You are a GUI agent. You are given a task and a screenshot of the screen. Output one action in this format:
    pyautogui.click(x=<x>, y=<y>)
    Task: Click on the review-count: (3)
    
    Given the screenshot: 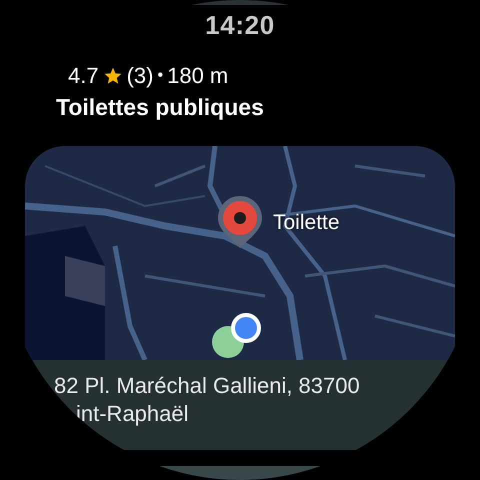 What is the action you would take?
    pyautogui.click(x=140, y=76)
    